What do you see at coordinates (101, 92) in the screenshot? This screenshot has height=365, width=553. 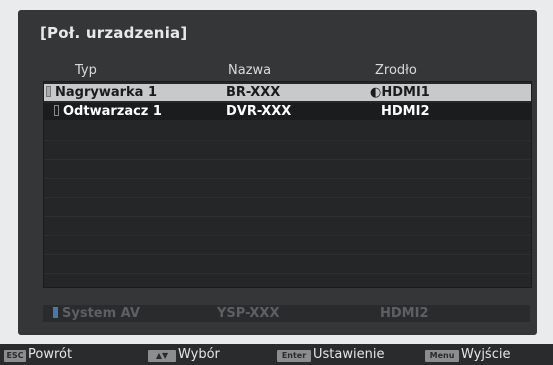 I see `device-type: Nagrywarka 1` at bounding box center [101, 92].